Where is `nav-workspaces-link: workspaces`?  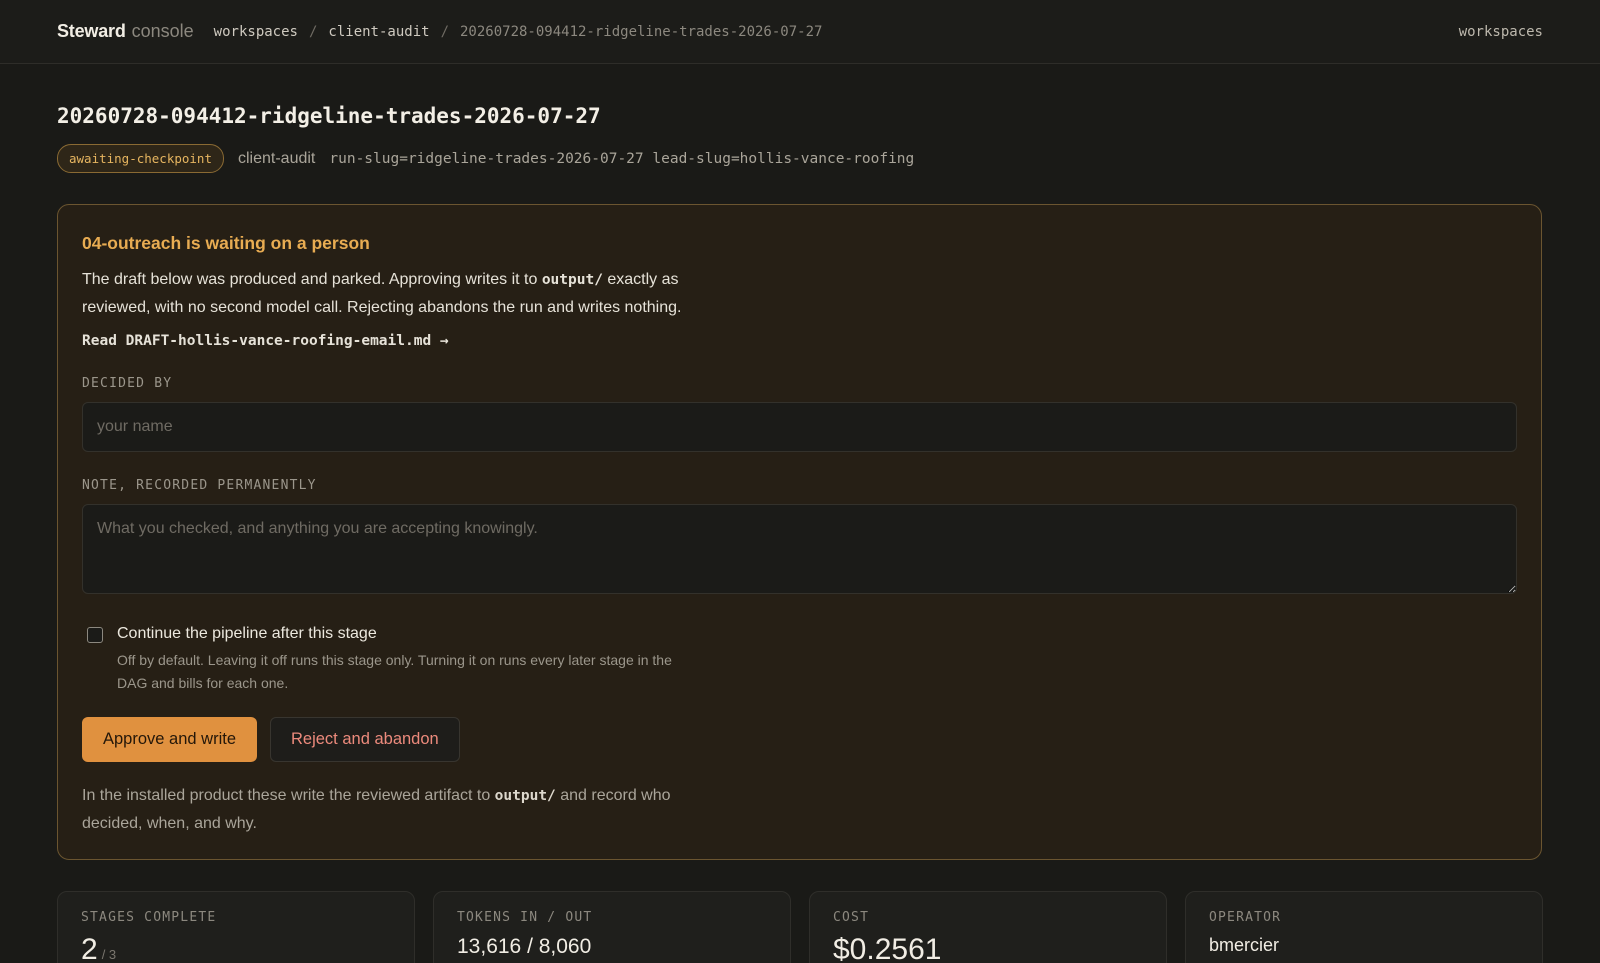
nav-workspaces-link: workspaces is located at coordinates (1501, 32).